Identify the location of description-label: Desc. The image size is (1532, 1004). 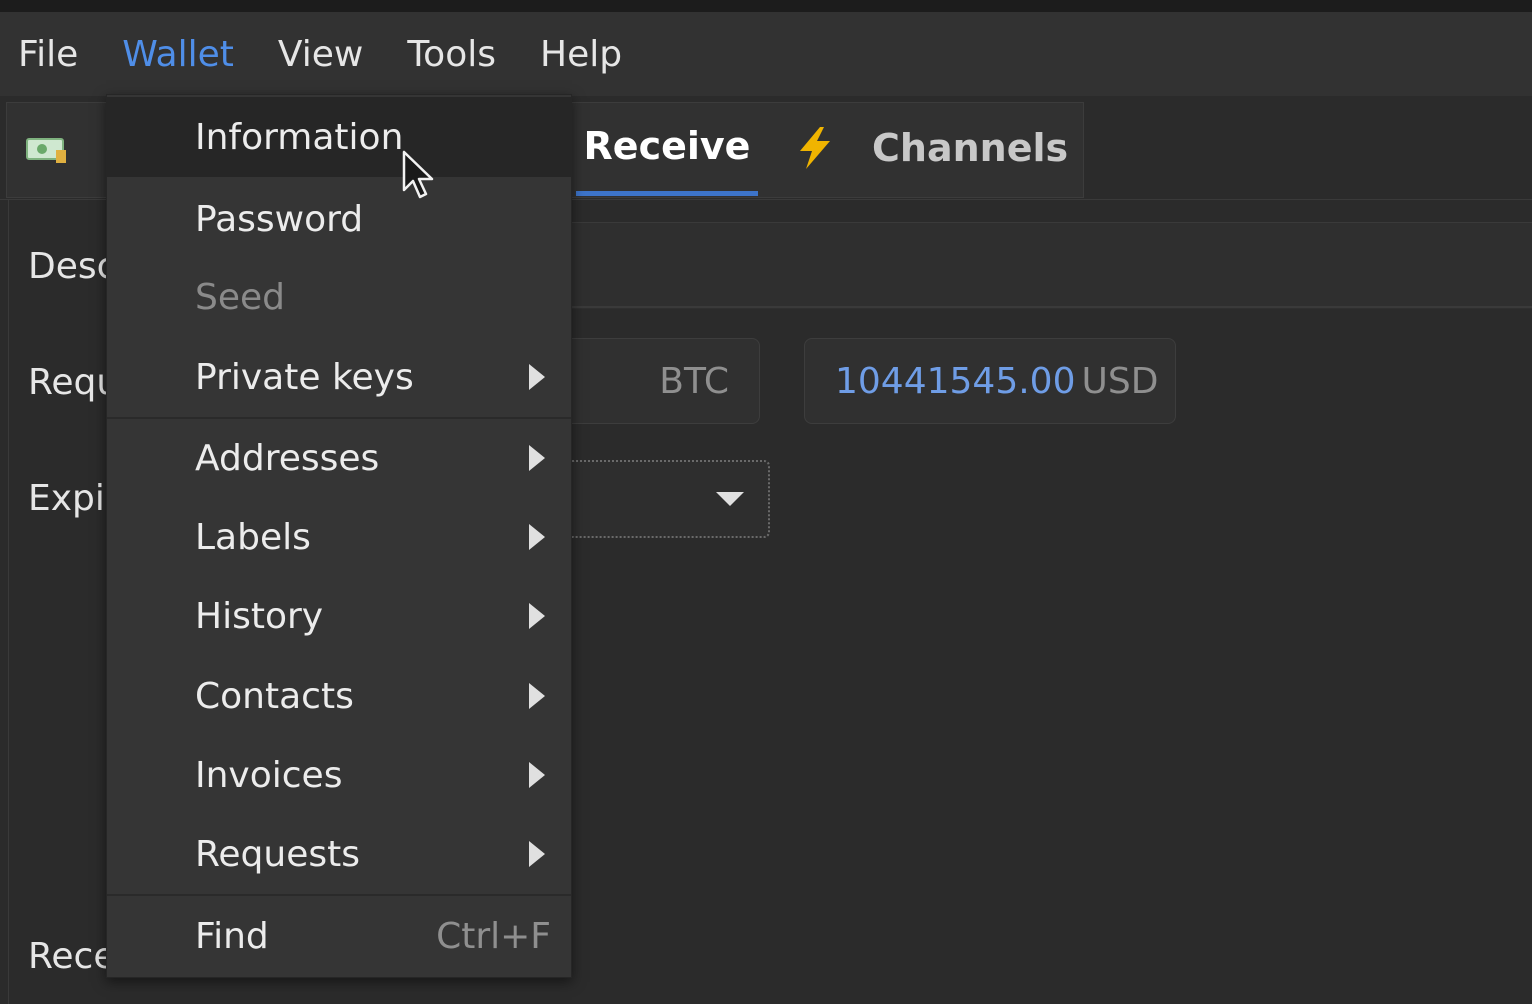
(72, 266).